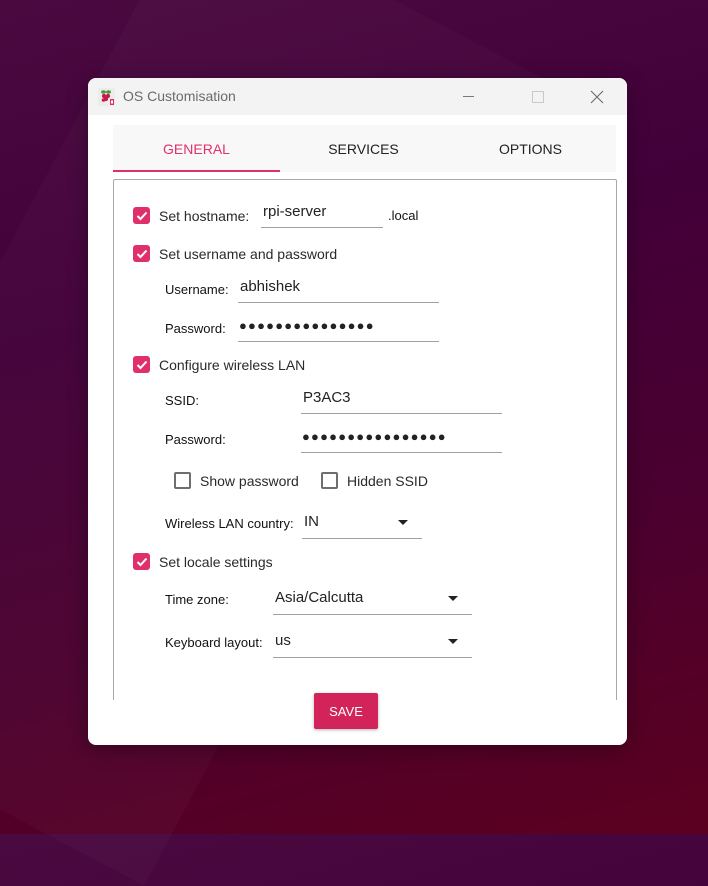 This screenshot has height=886, width=708. What do you see at coordinates (179, 96) in the screenshot?
I see `window-title: OS Customisation` at bounding box center [179, 96].